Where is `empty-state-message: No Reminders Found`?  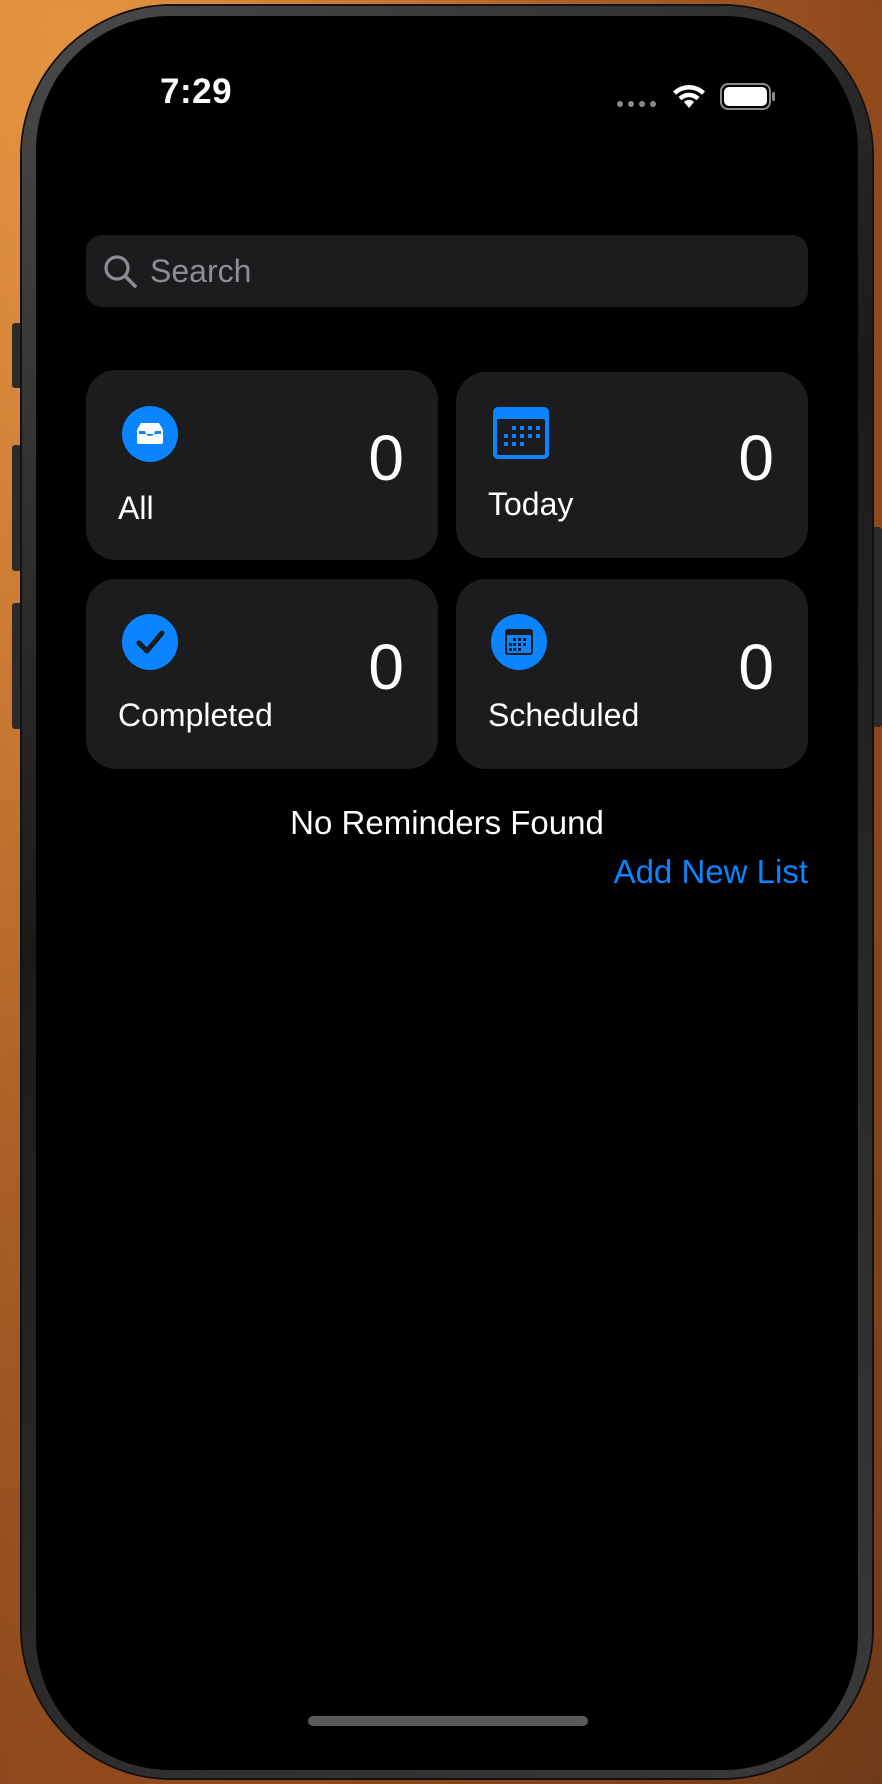 empty-state-message: No Reminders Found is located at coordinates (447, 822).